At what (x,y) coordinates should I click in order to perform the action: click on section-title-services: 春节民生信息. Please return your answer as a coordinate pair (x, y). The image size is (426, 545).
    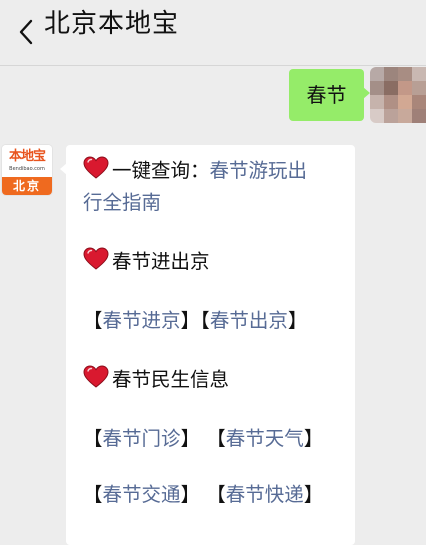
    Looking at the image, I should click on (156, 380).